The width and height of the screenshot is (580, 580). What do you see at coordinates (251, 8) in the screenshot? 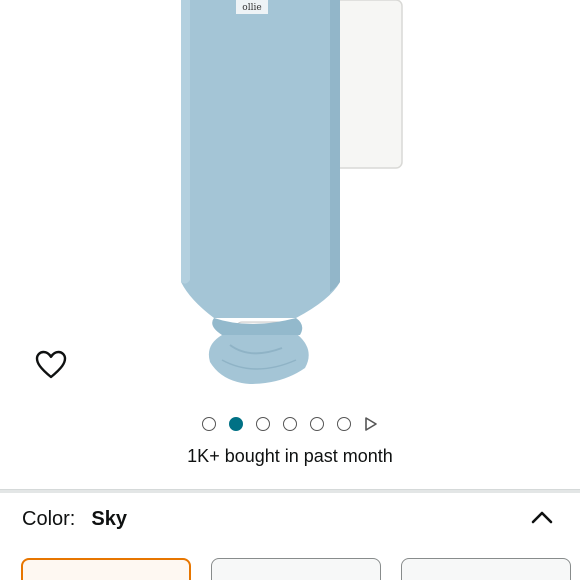
I see `svg-text: ollie` at bounding box center [251, 8].